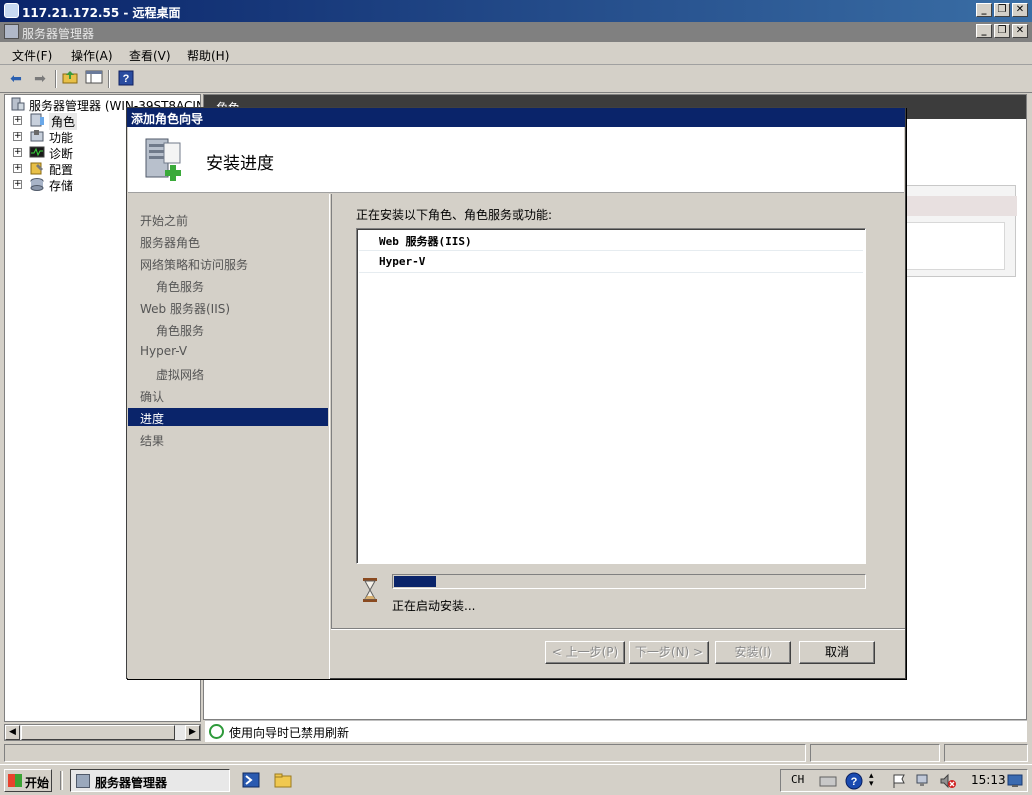 Image resolution: width=1032 pixels, height=795 pixels. I want to click on ime-indicator: CH, so click(797, 779).